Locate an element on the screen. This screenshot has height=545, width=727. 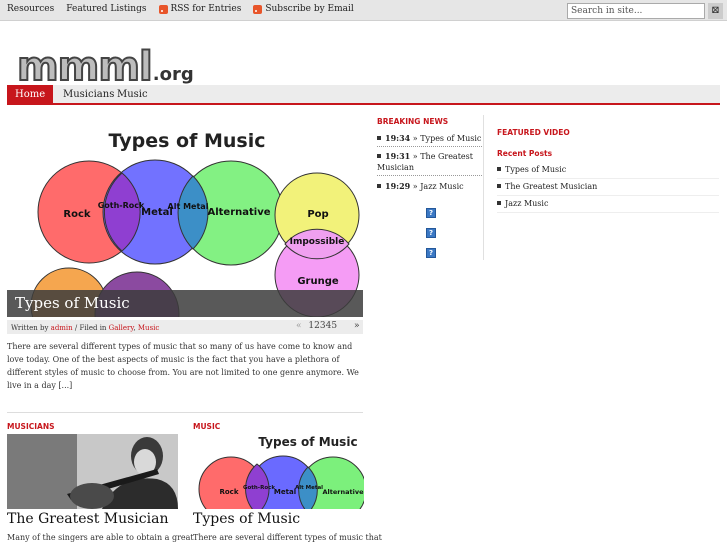
search-submit-icon: ⊠ is located at coordinates (715, 11).